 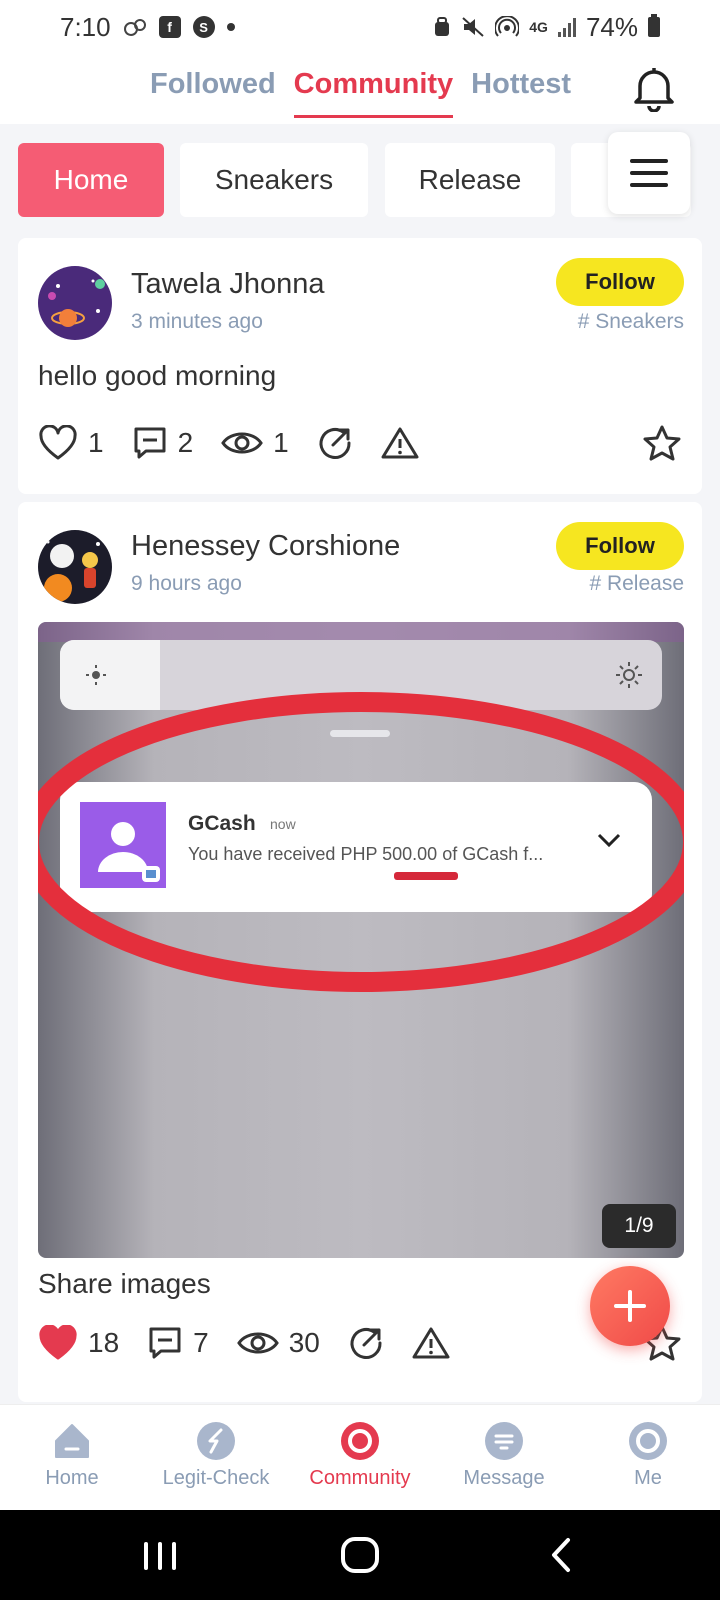 I want to click on status-bar: 7:10 f S 4G 74%, so click(x=360, y=27).